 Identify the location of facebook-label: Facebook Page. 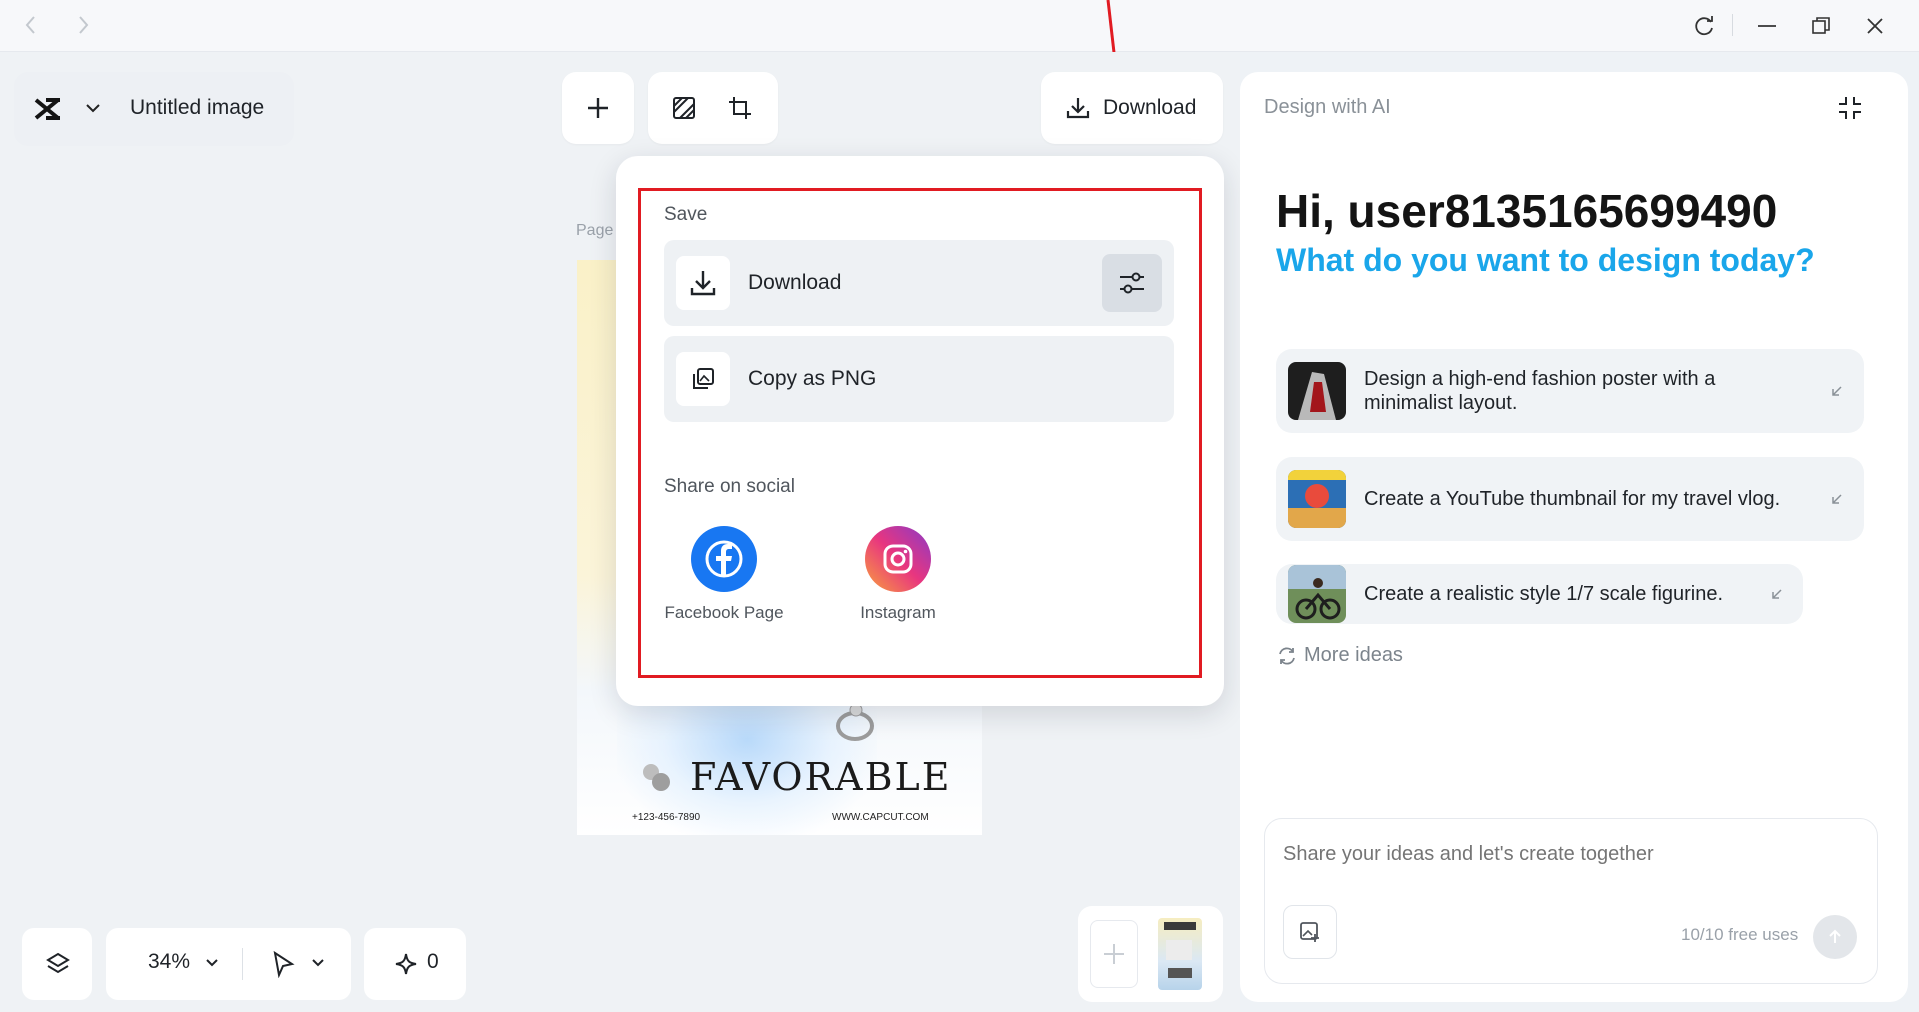
(724, 612).